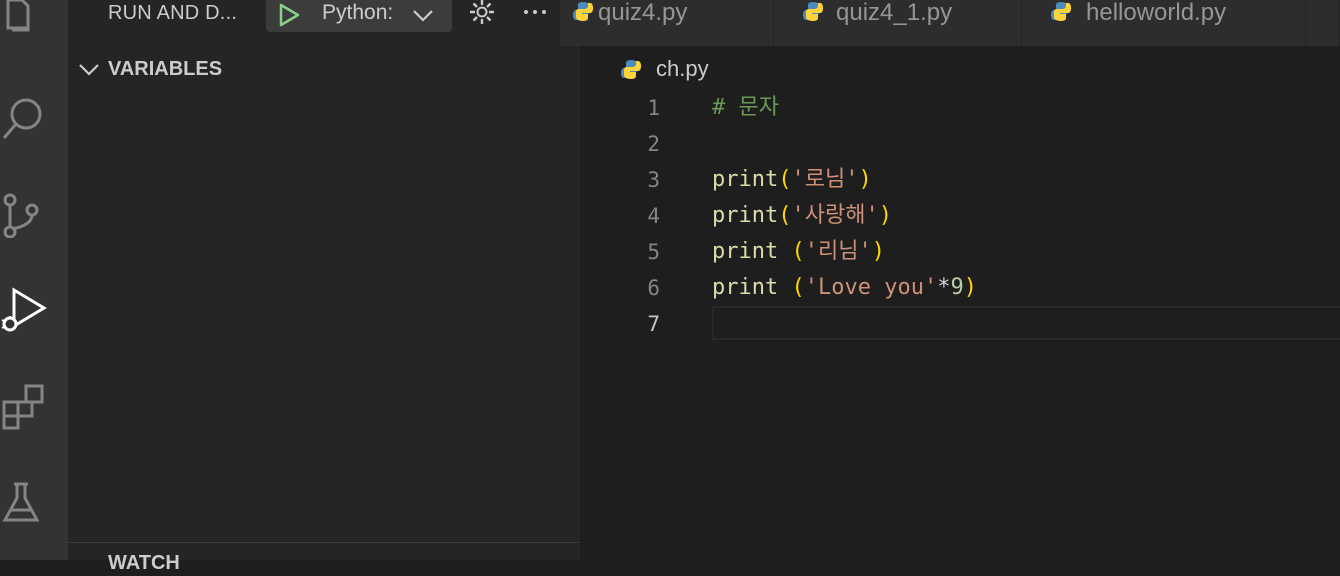  Describe the element at coordinates (653, 108) in the screenshot. I see `line-number: 1` at that location.